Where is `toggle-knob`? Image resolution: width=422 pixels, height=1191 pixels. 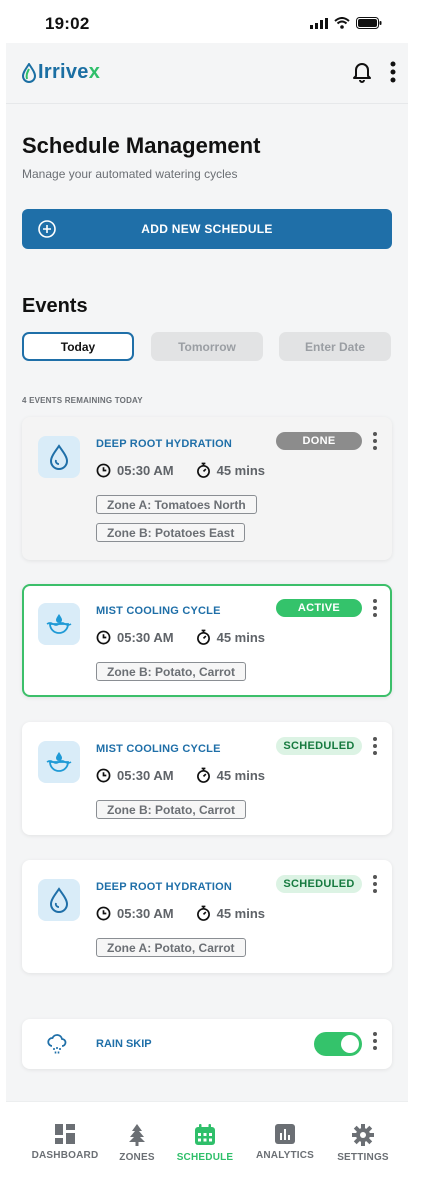
toggle-knob is located at coordinates (350, 1044).